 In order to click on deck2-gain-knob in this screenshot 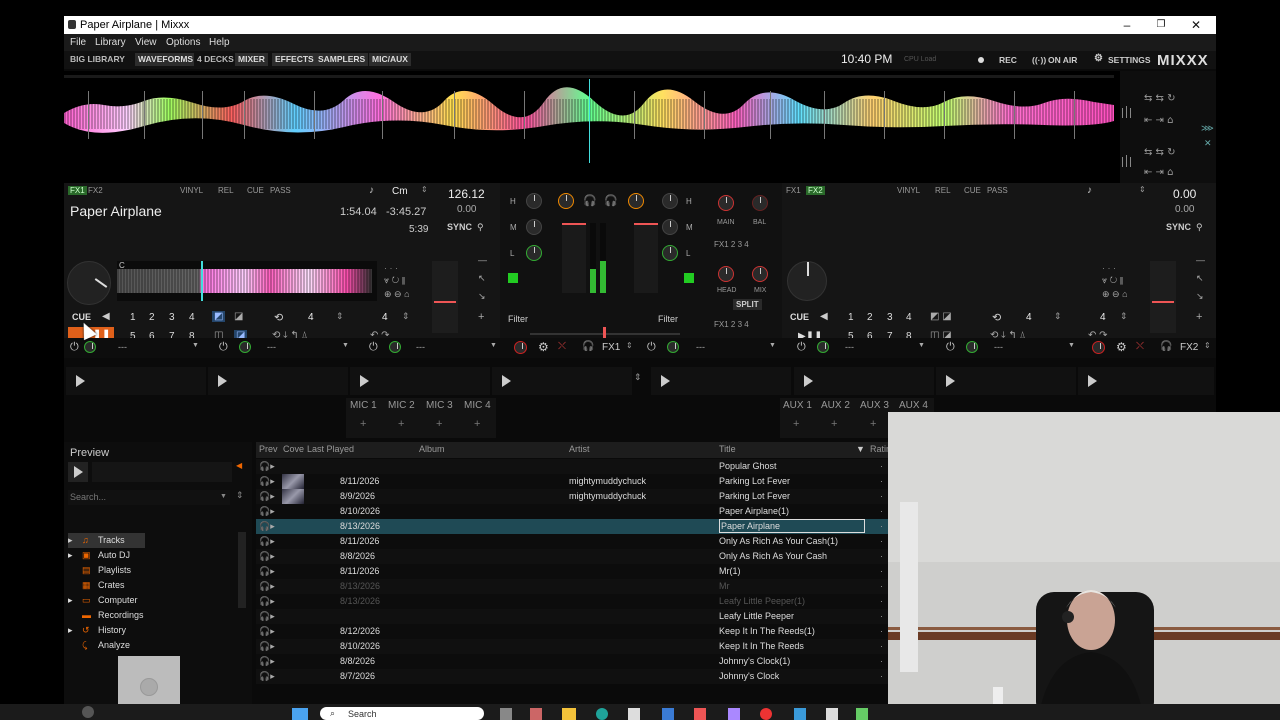, I will do `click(636, 201)`.